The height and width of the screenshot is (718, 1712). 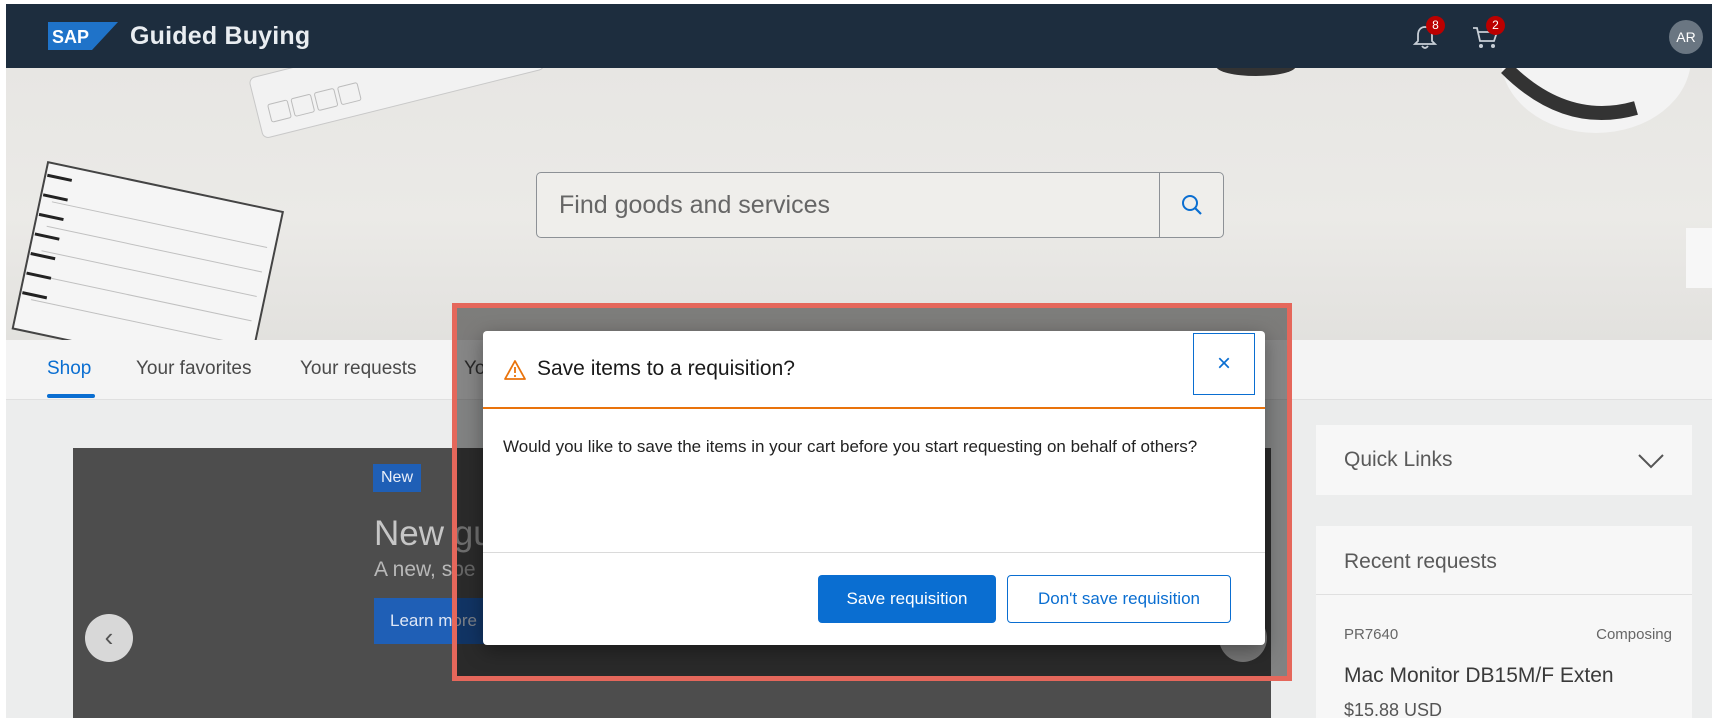 I want to click on recent-requests-title: Recent requests, so click(x=1420, y=561).